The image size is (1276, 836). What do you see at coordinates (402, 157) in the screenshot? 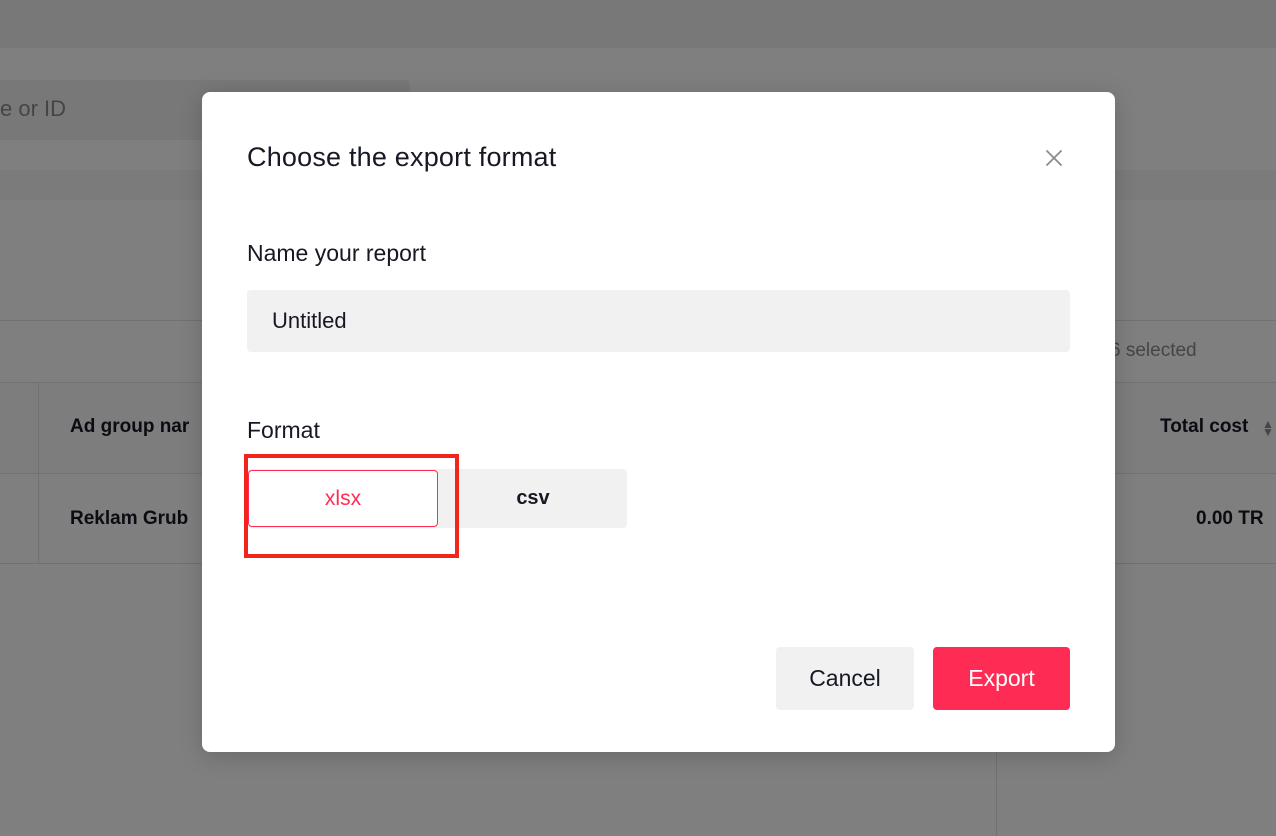
I see `dialog-title: Choose the export format` at bounding box center [402, 157].